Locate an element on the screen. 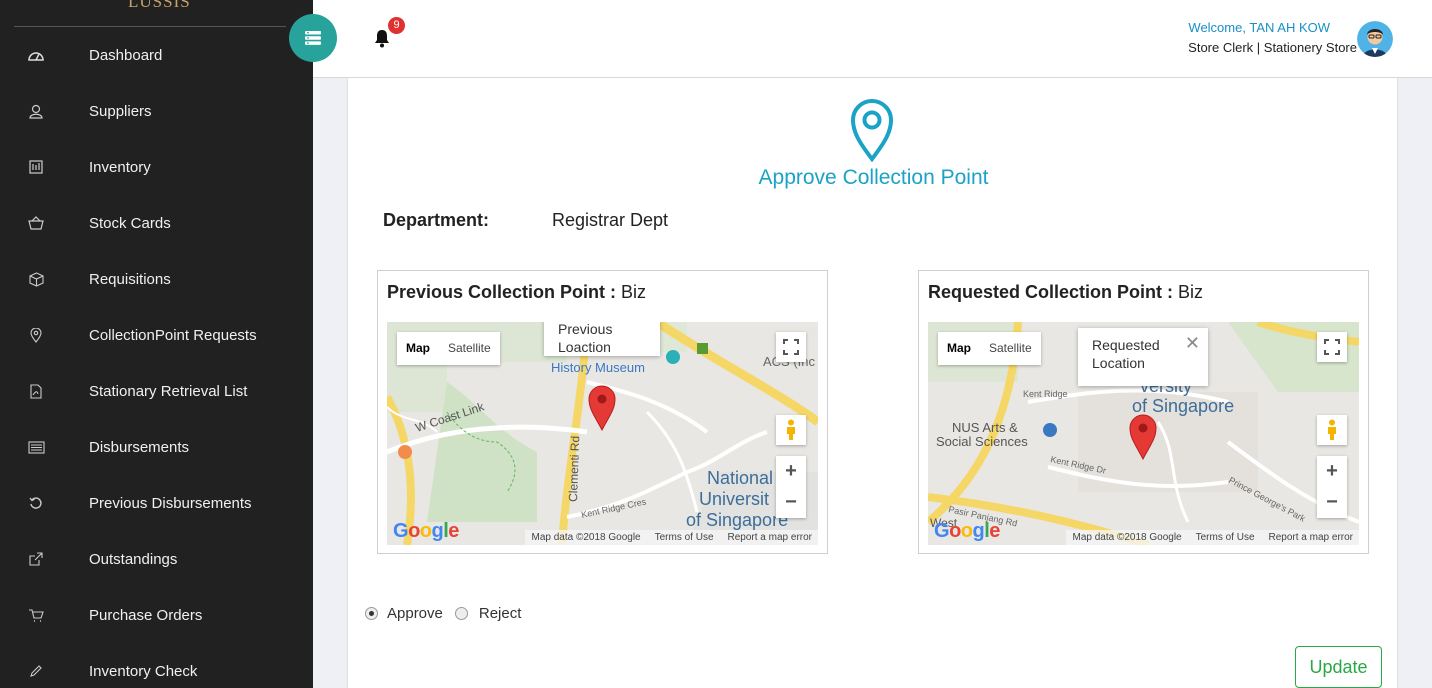  requested-location-info-window: Requested Location ✕ is located at coordinates (1143, 357).